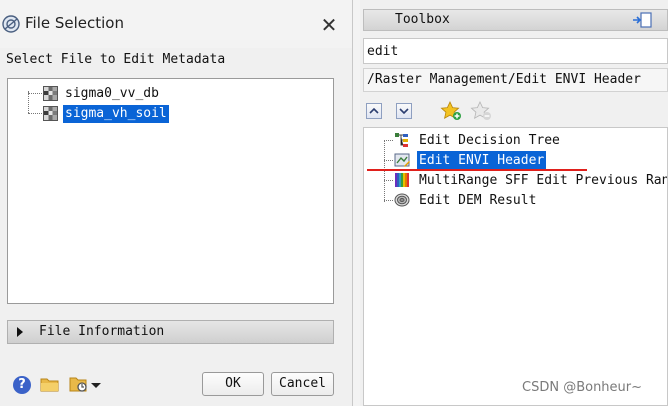 This screenshot has width=668, height=406. I want to click on dem-result-icon, so click(402, 200).